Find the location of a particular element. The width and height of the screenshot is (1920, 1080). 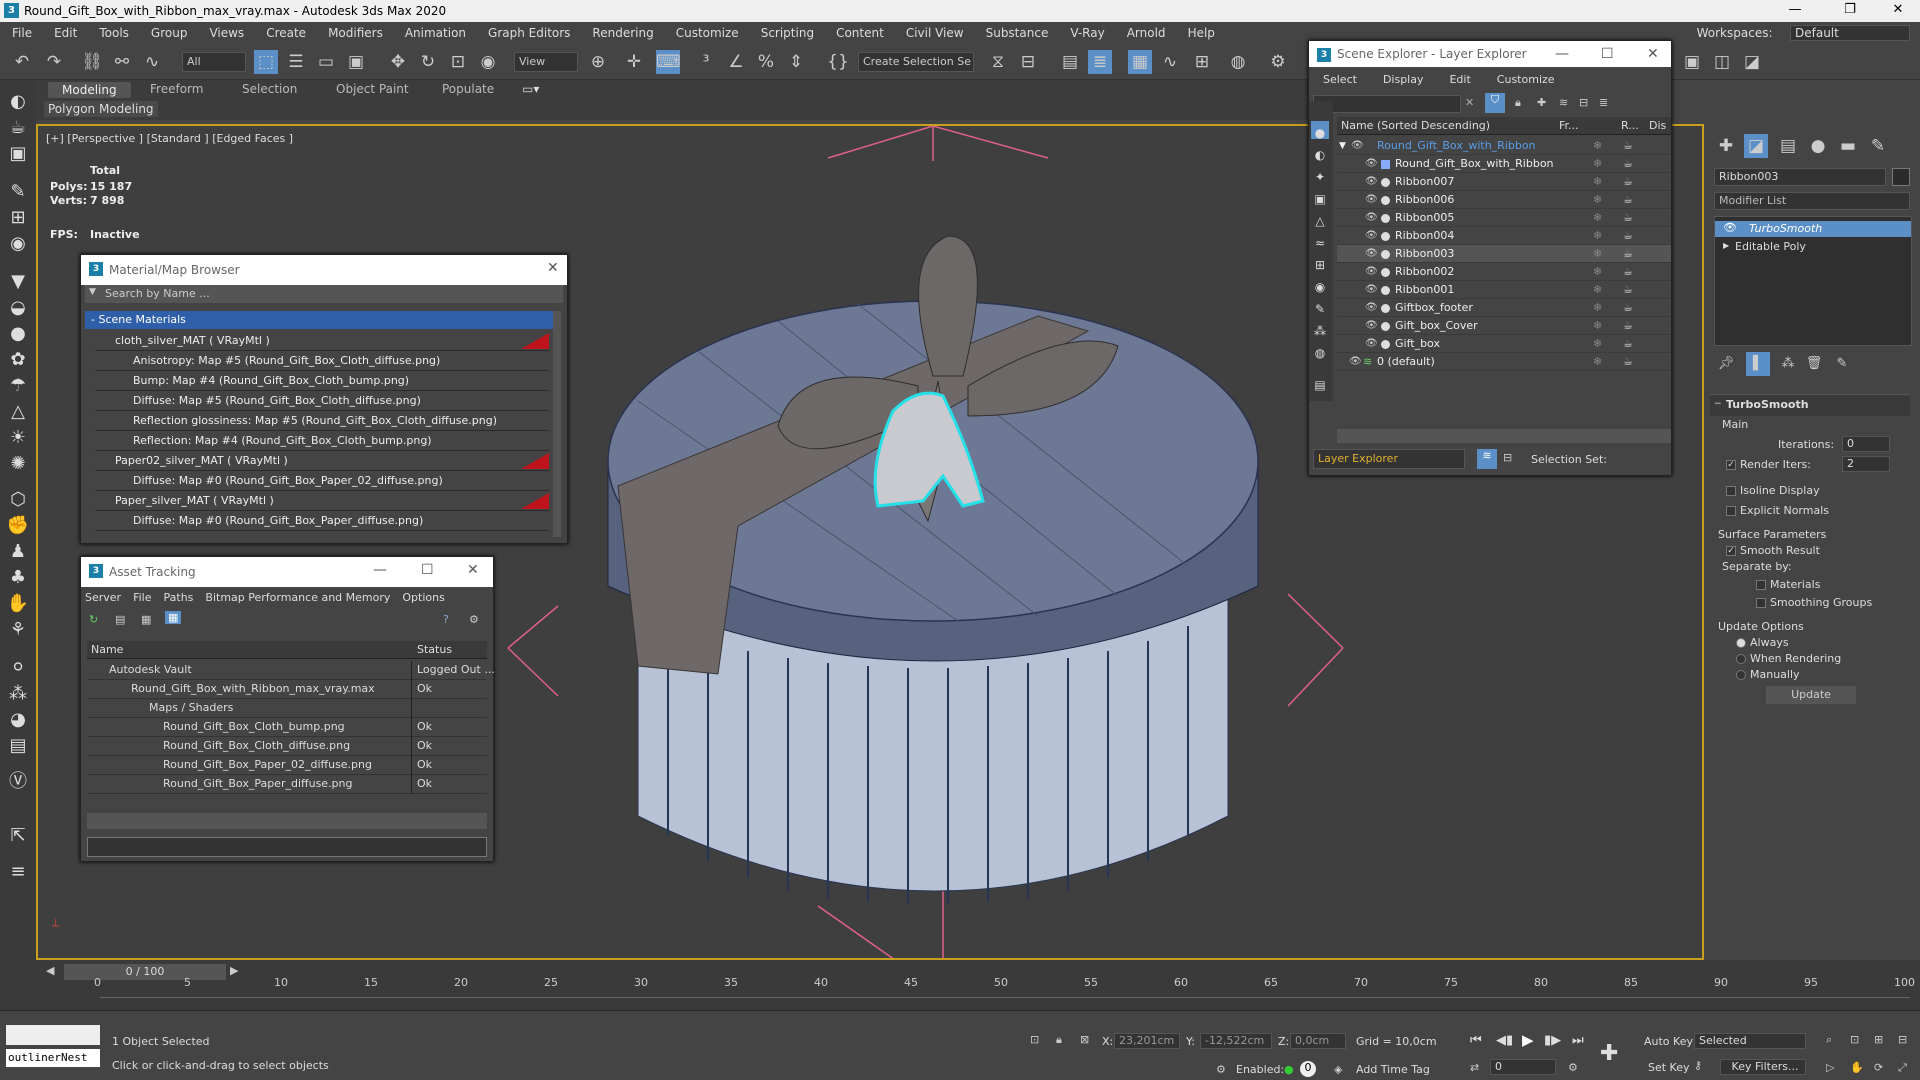

object-name-field: Ribbon003 is located at coordinates (1800, 177).